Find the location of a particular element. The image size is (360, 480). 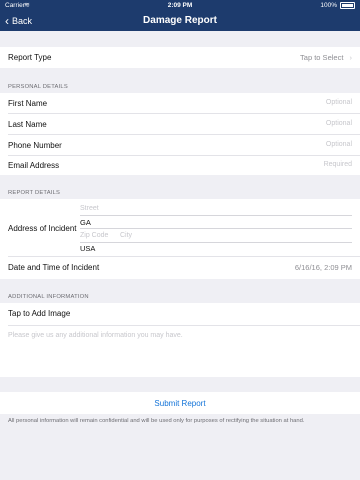

nav-bar: ‹ Back Damage Report is located at coordinates (180, 21).